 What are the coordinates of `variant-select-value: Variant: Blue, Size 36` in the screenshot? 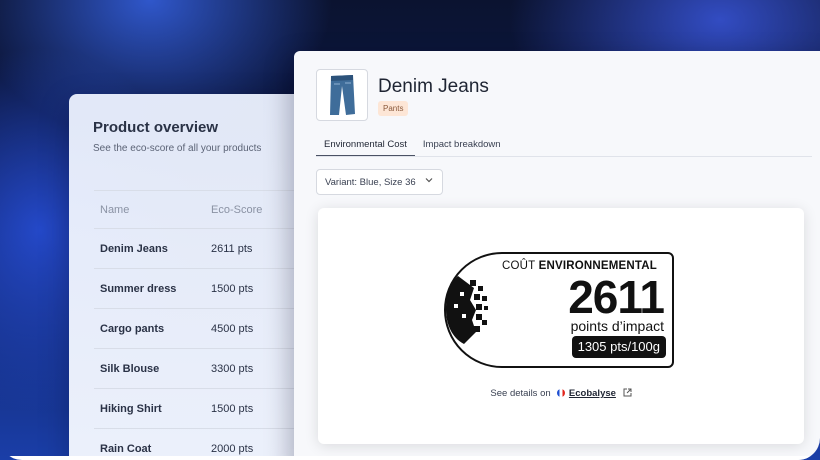 It's located at (370, 182).